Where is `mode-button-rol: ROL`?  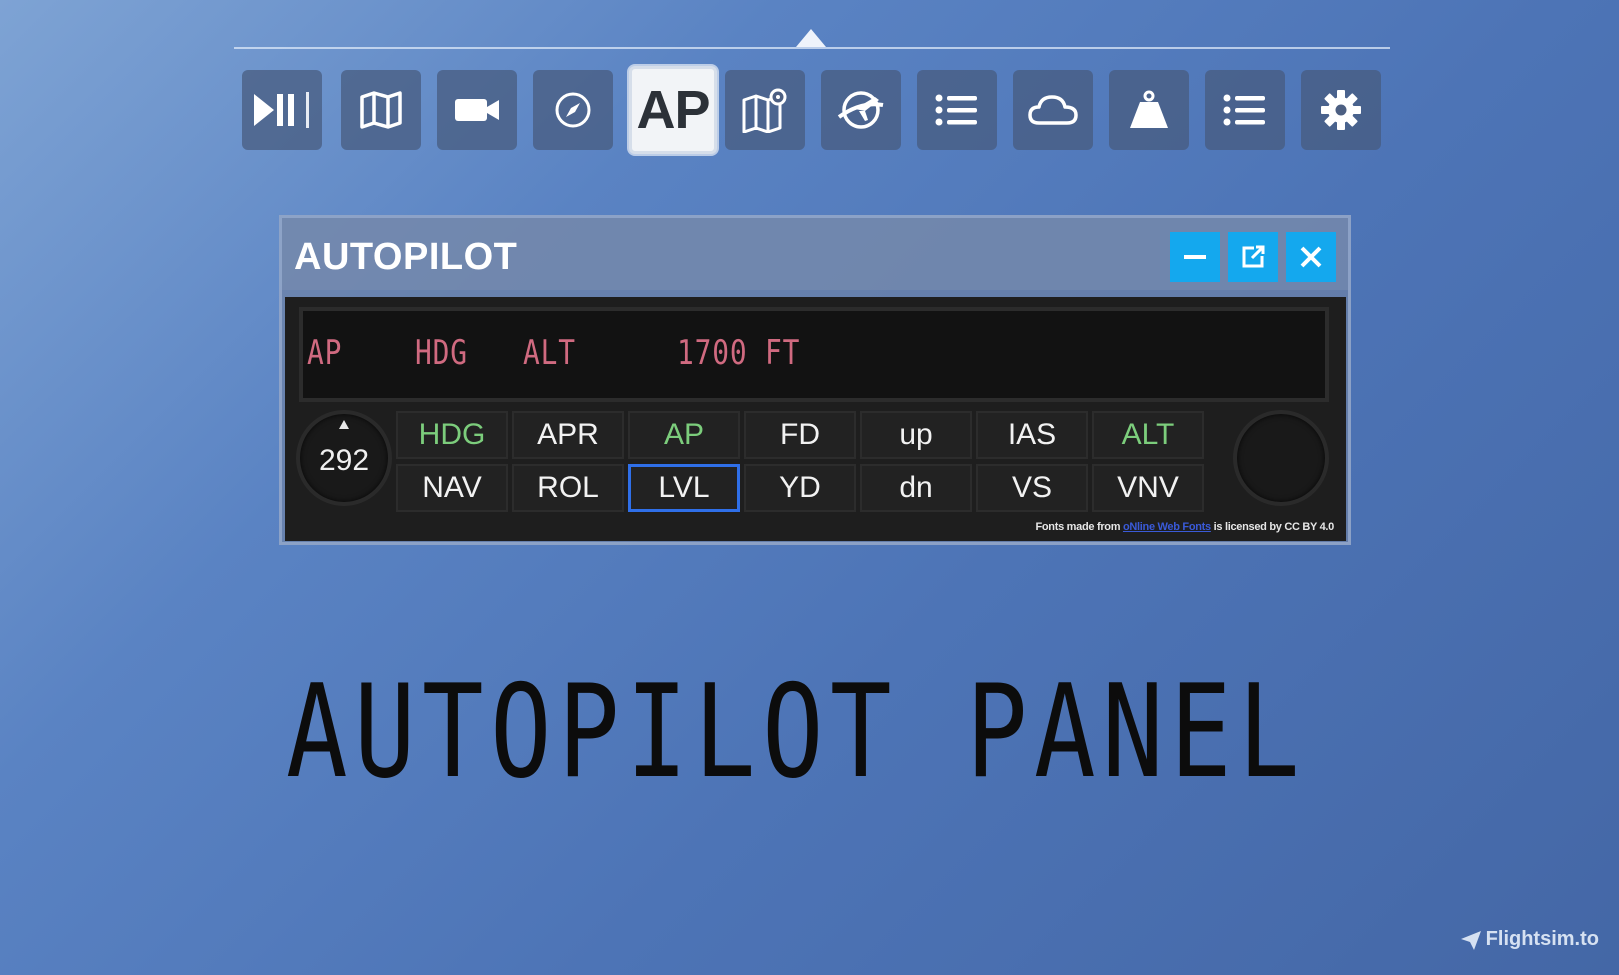
mode-button-rol: ROL is located at coordinates (568, 488).